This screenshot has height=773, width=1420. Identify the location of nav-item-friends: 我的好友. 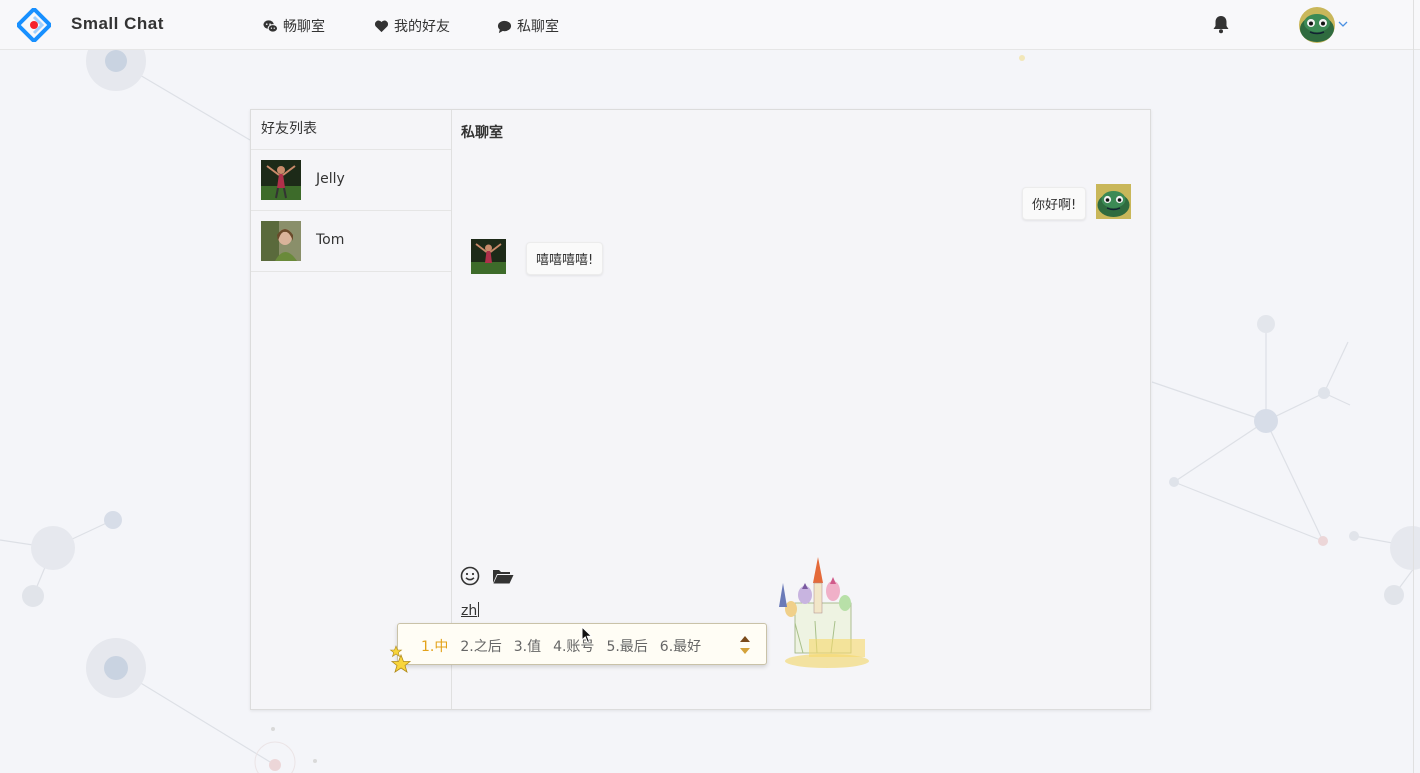
(412, 26).